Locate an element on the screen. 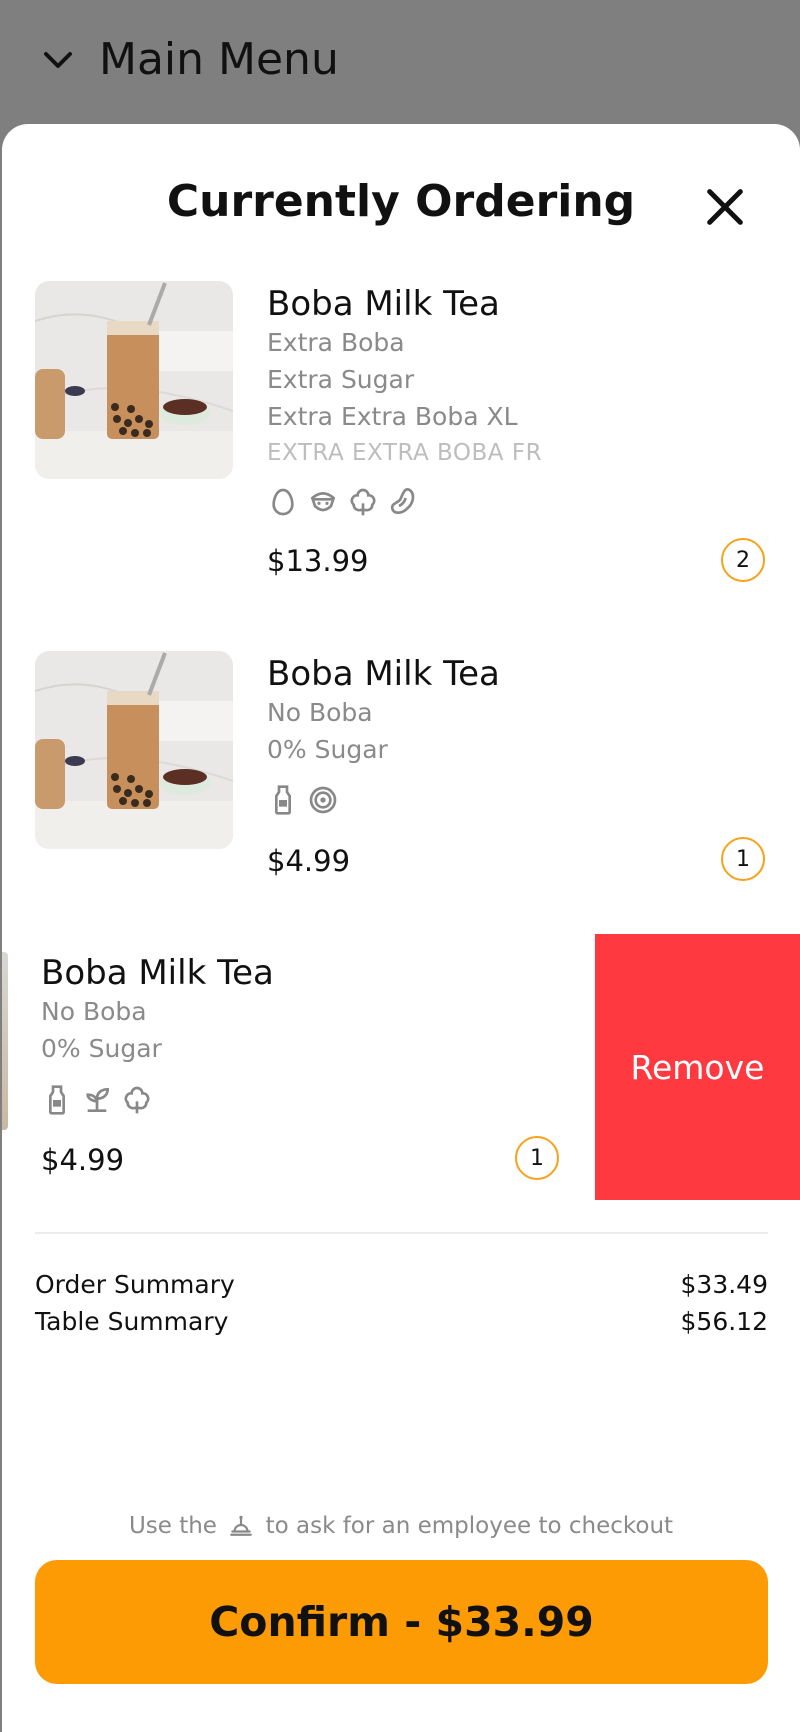 This screenshot has width=800, height=1732. sprout-icon is located at coordinates (98, 1099).